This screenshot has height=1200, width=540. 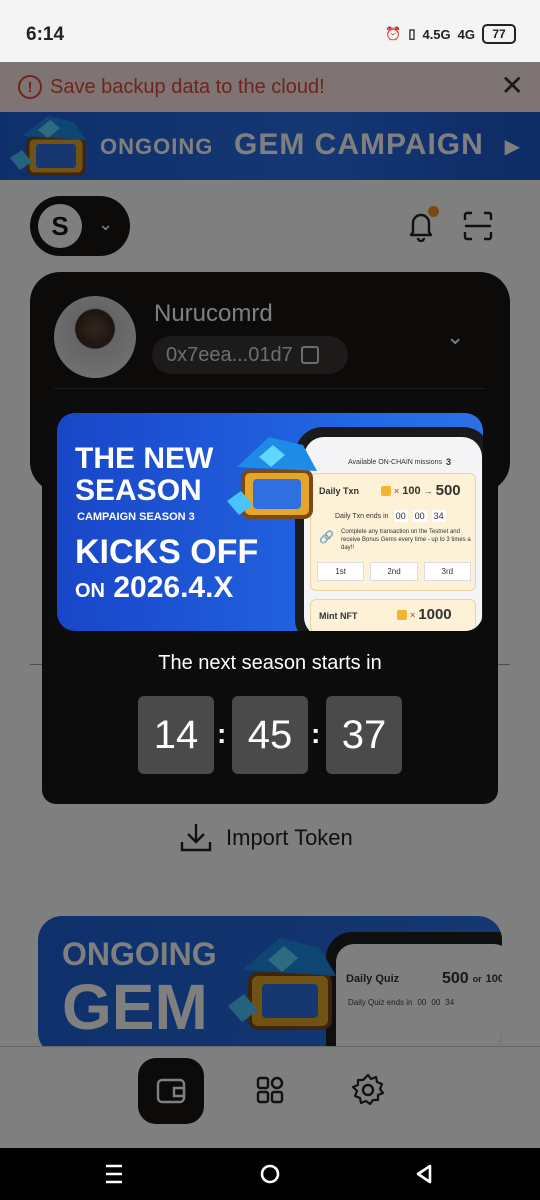 I want to click on mint-label: Mint NFT, so click(x=338, y=616).